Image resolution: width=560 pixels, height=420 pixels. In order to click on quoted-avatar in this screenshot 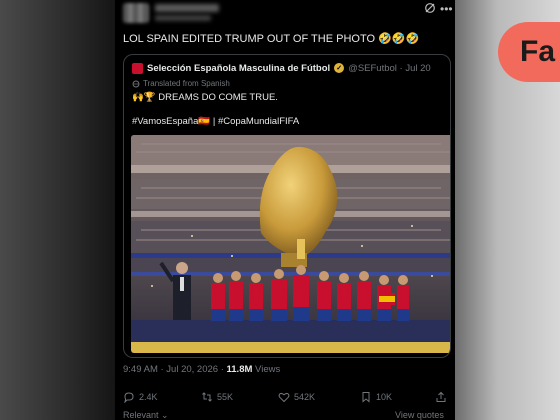, I will do `click(137, 68)`.